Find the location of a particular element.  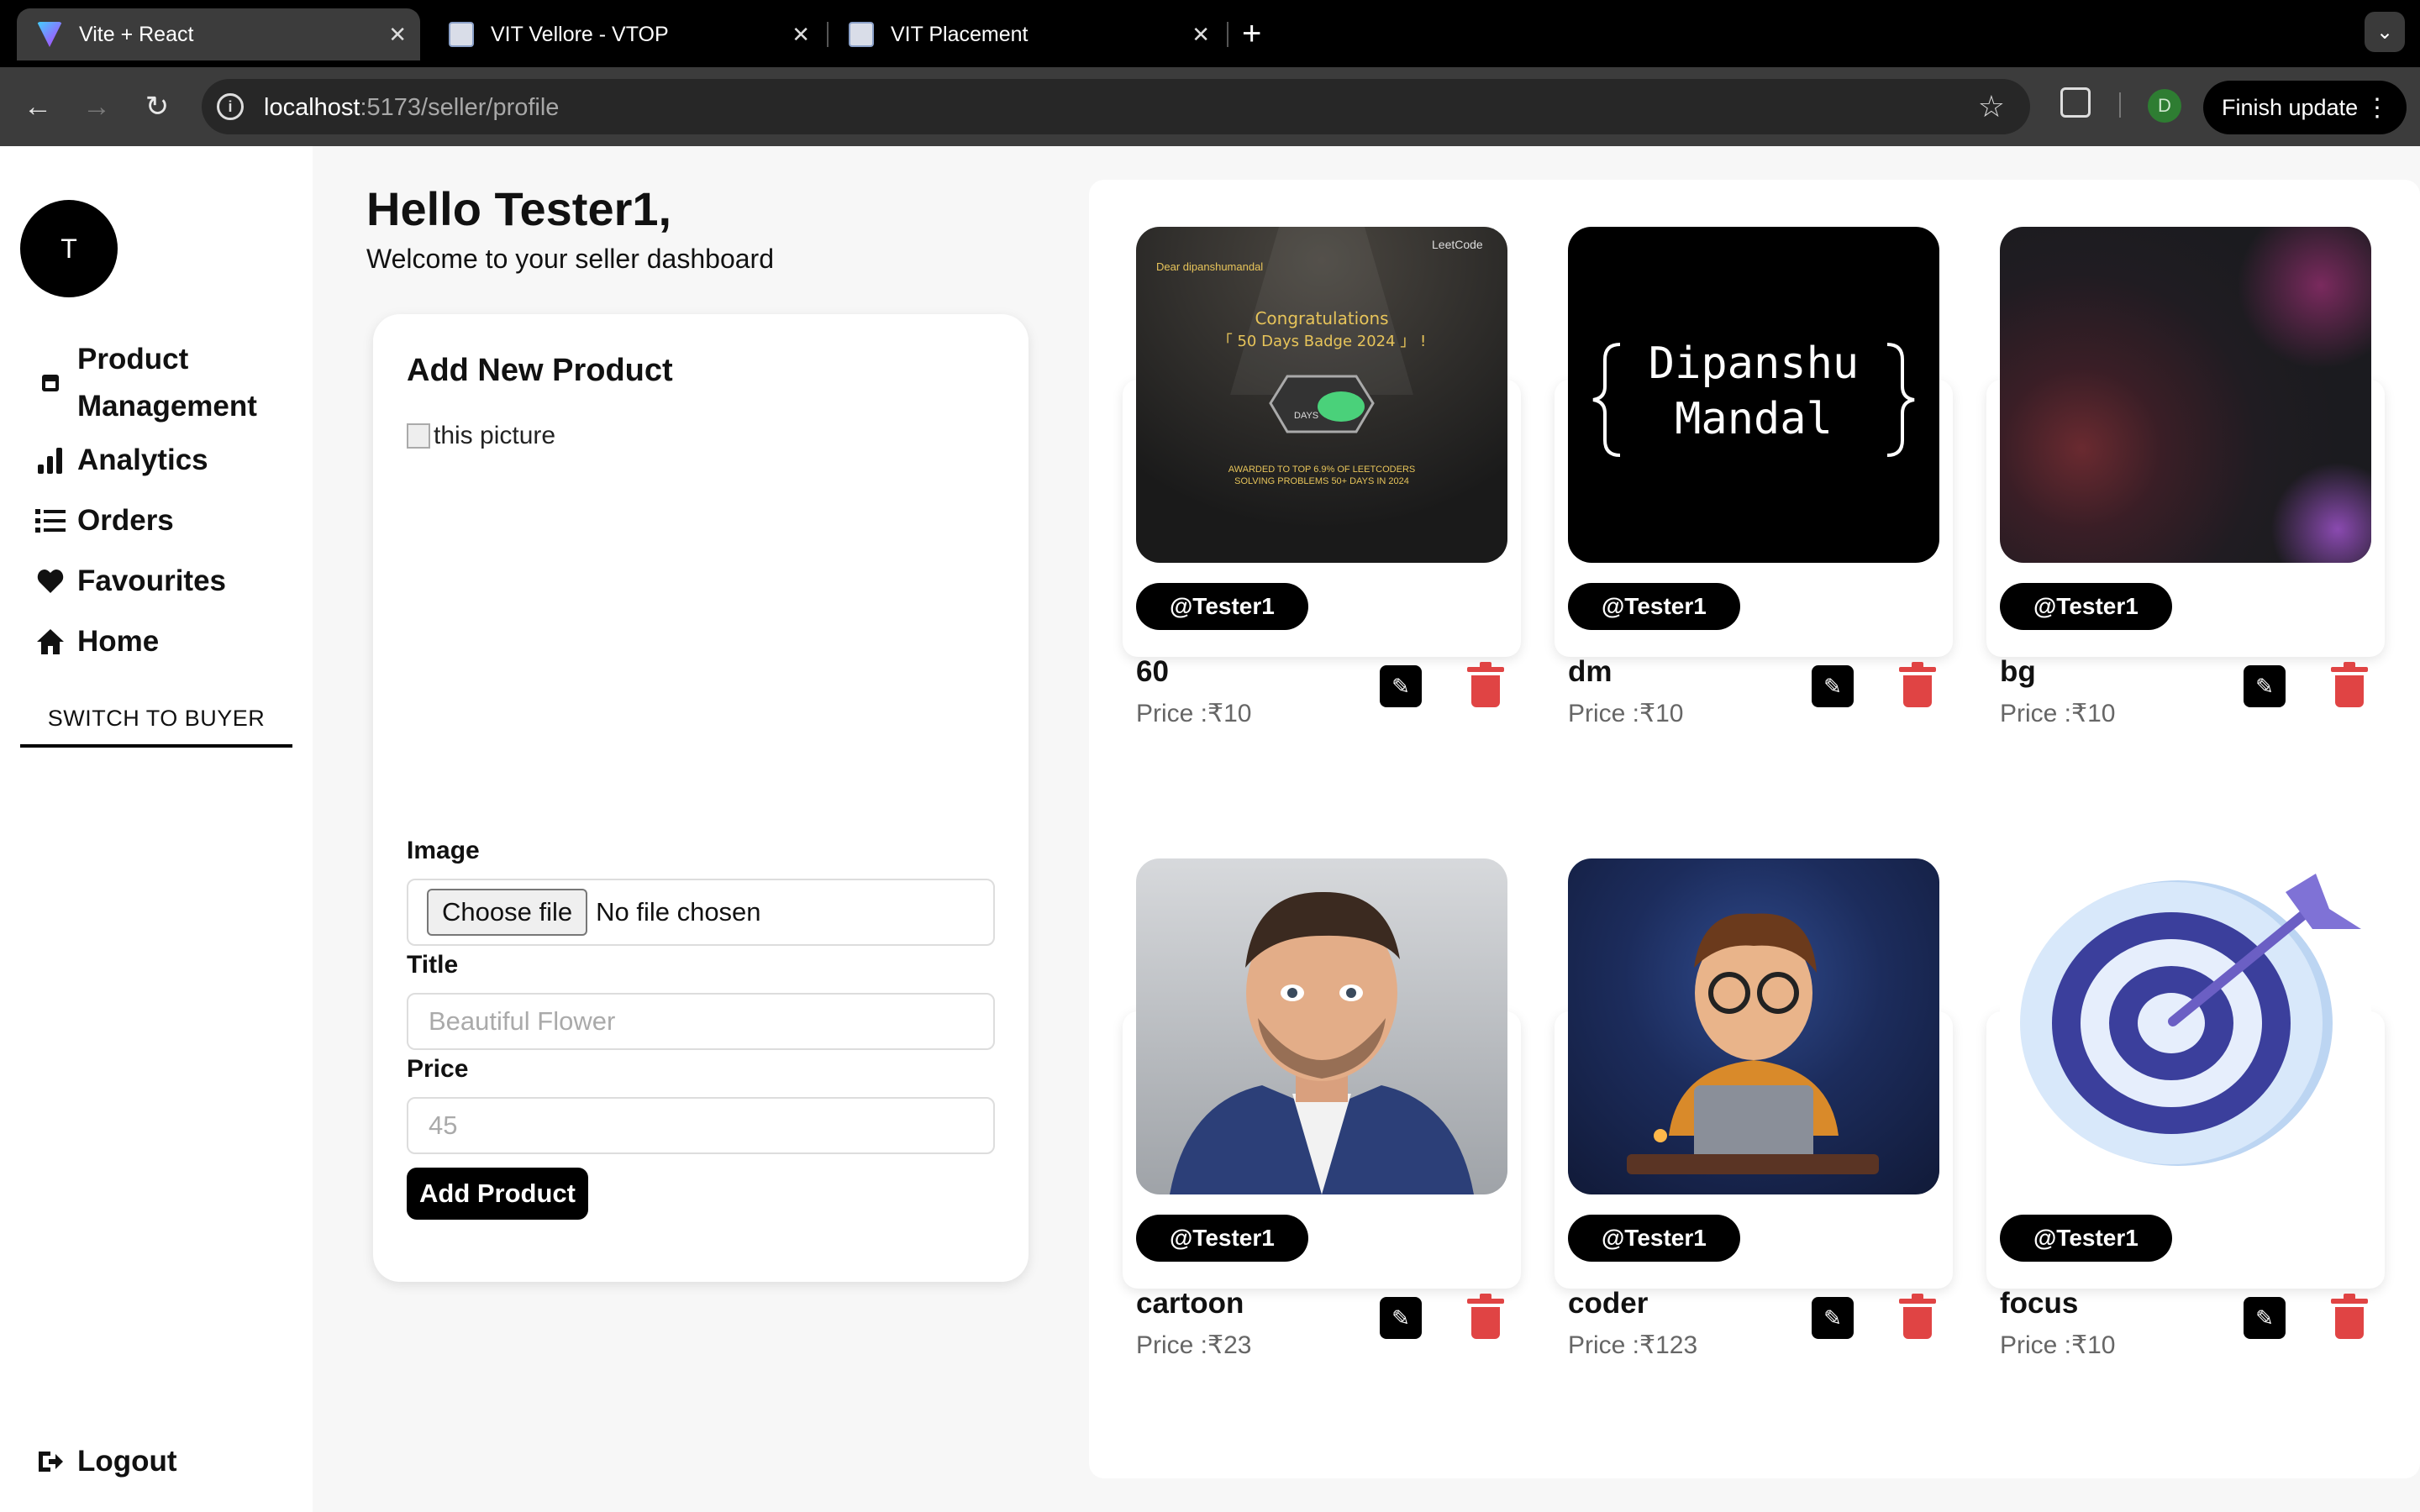

product-card: @Tester1 coder Price :₹123 ✎ is located at coordinates (1754, 1131).